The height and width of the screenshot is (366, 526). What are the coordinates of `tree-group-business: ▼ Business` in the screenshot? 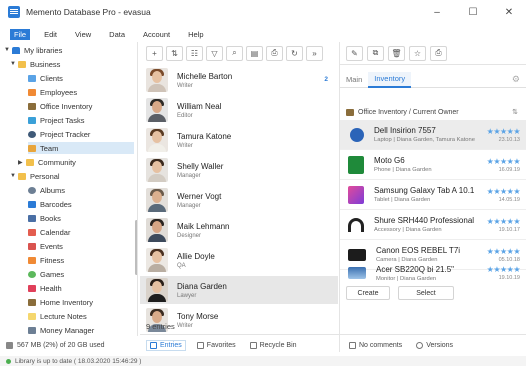 It's located at (35, 64).